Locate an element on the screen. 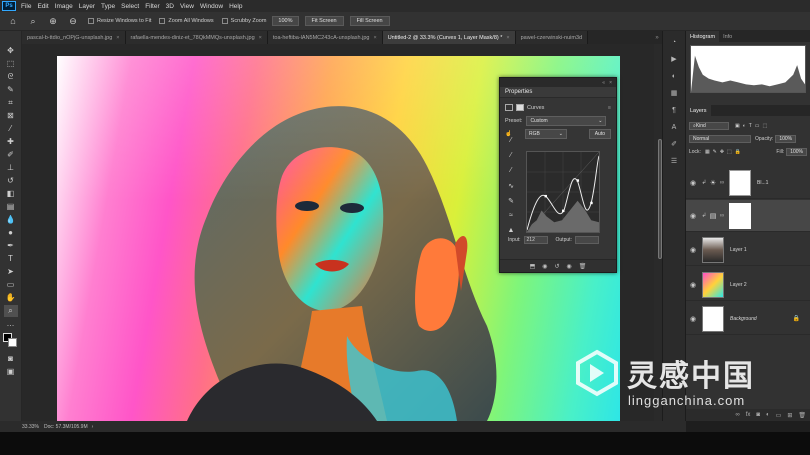 Image resolution: width=810 pixels, height=455 pixels. layer-row: ◉ ↲ ☀ ∞ Bl...1 is located at coordinates (748, 183).